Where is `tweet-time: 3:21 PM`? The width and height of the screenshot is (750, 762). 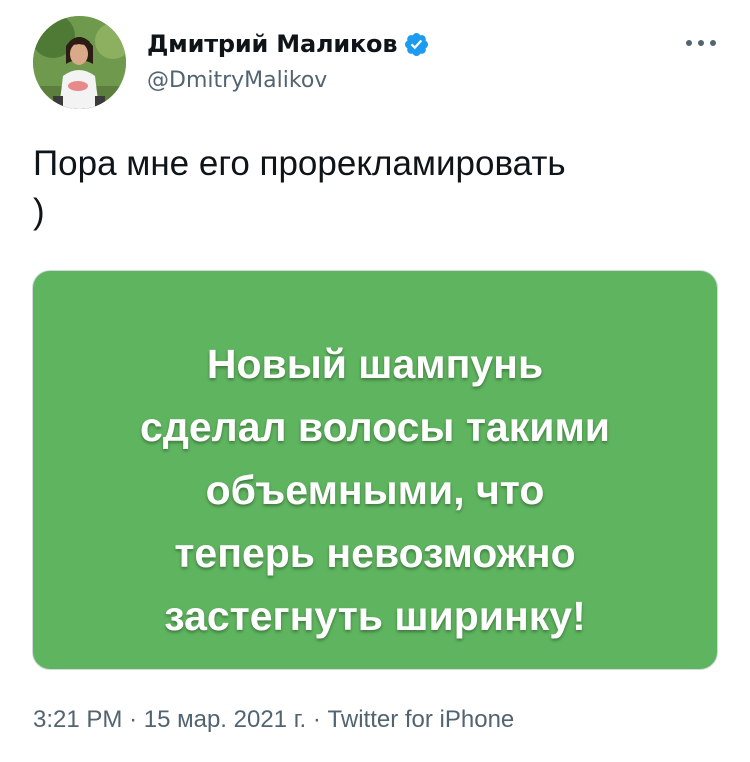 tweet-time: 3:21 PM is located at coordinates (77, 719).